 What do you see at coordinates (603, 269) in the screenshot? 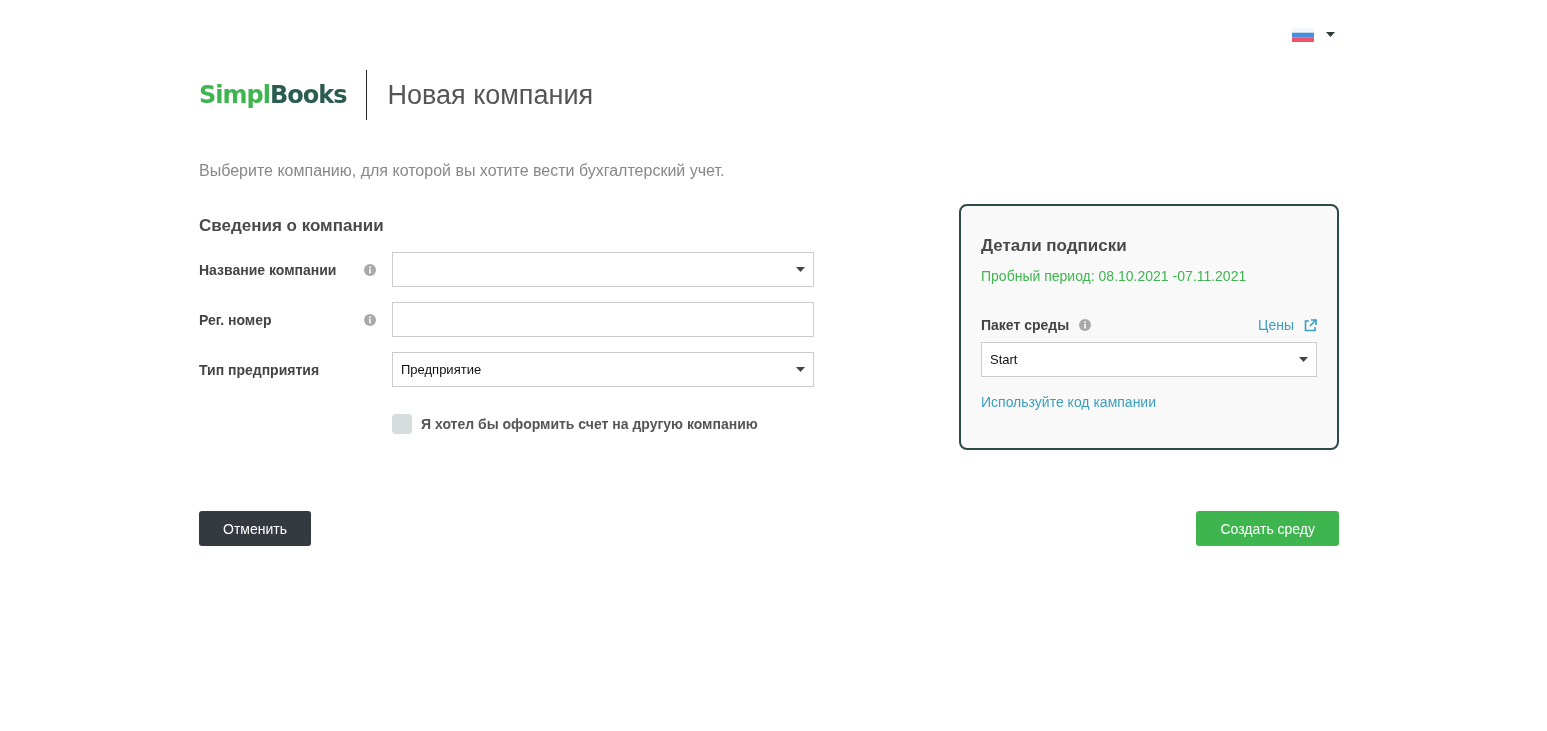
I see `select-field` at bounding box center [603, 269].